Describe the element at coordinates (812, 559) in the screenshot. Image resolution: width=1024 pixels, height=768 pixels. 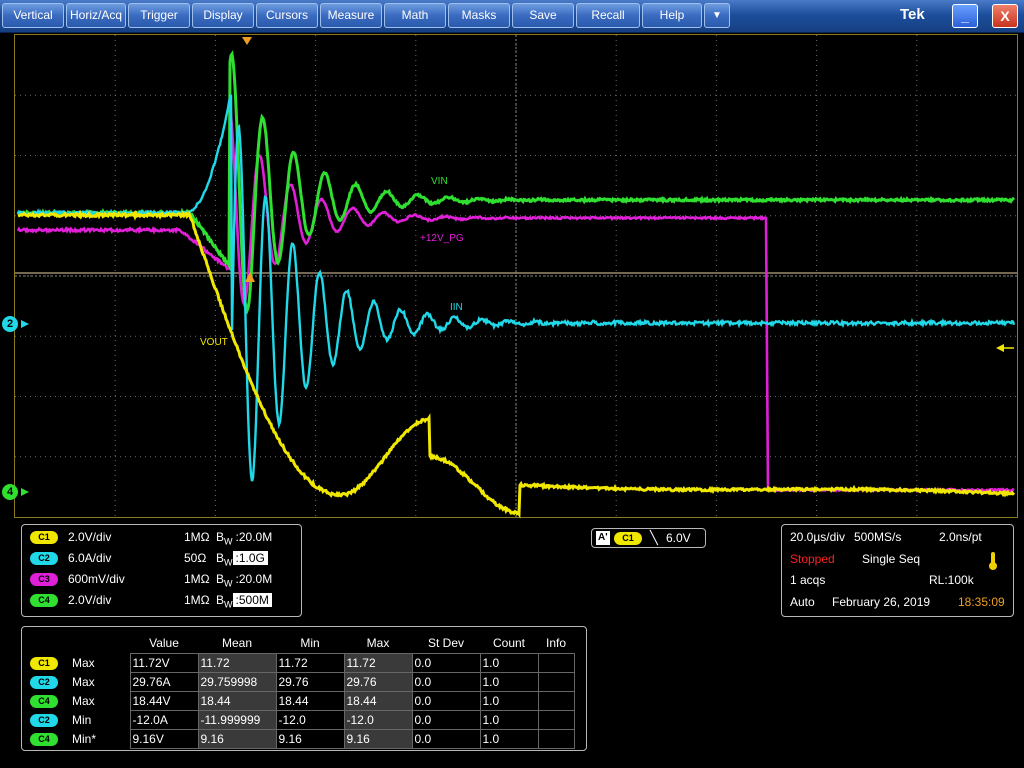
I see `acquisition-state: Stopped` at that location.